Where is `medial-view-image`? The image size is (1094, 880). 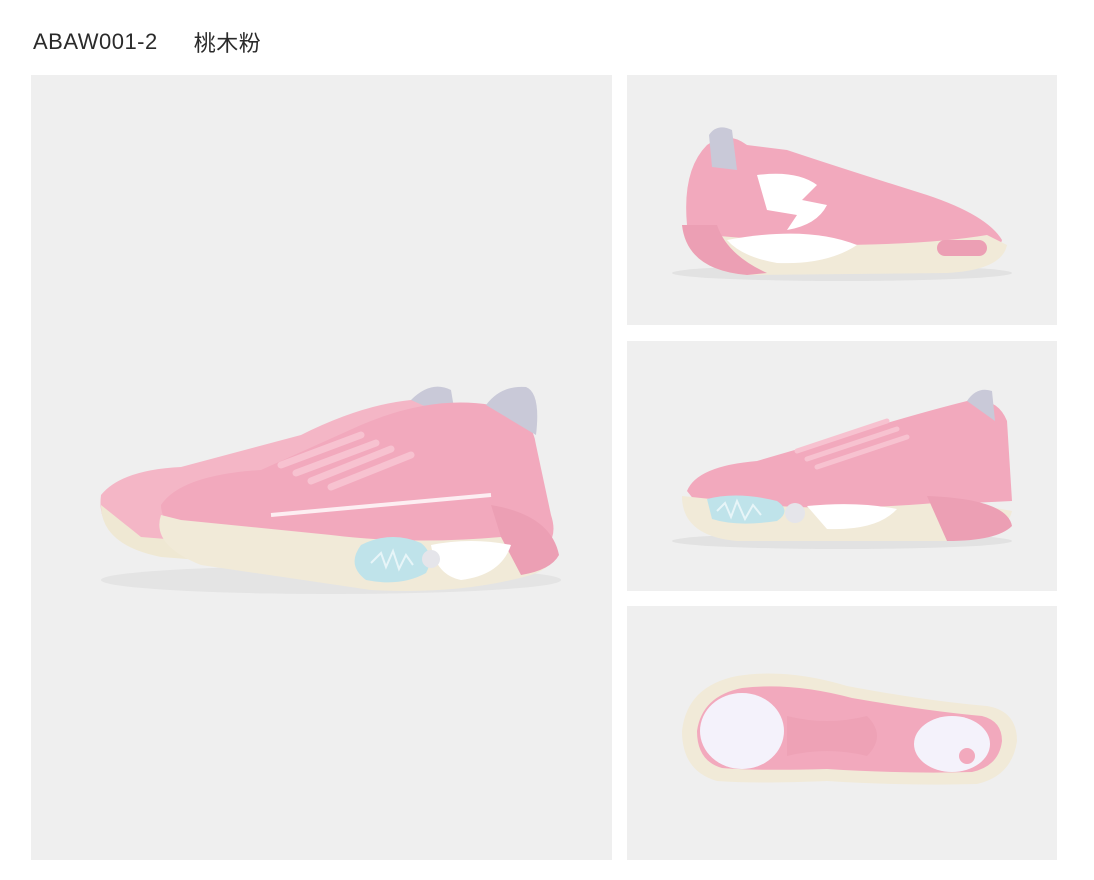 medial-view-image is located at coordinates (842, 466).